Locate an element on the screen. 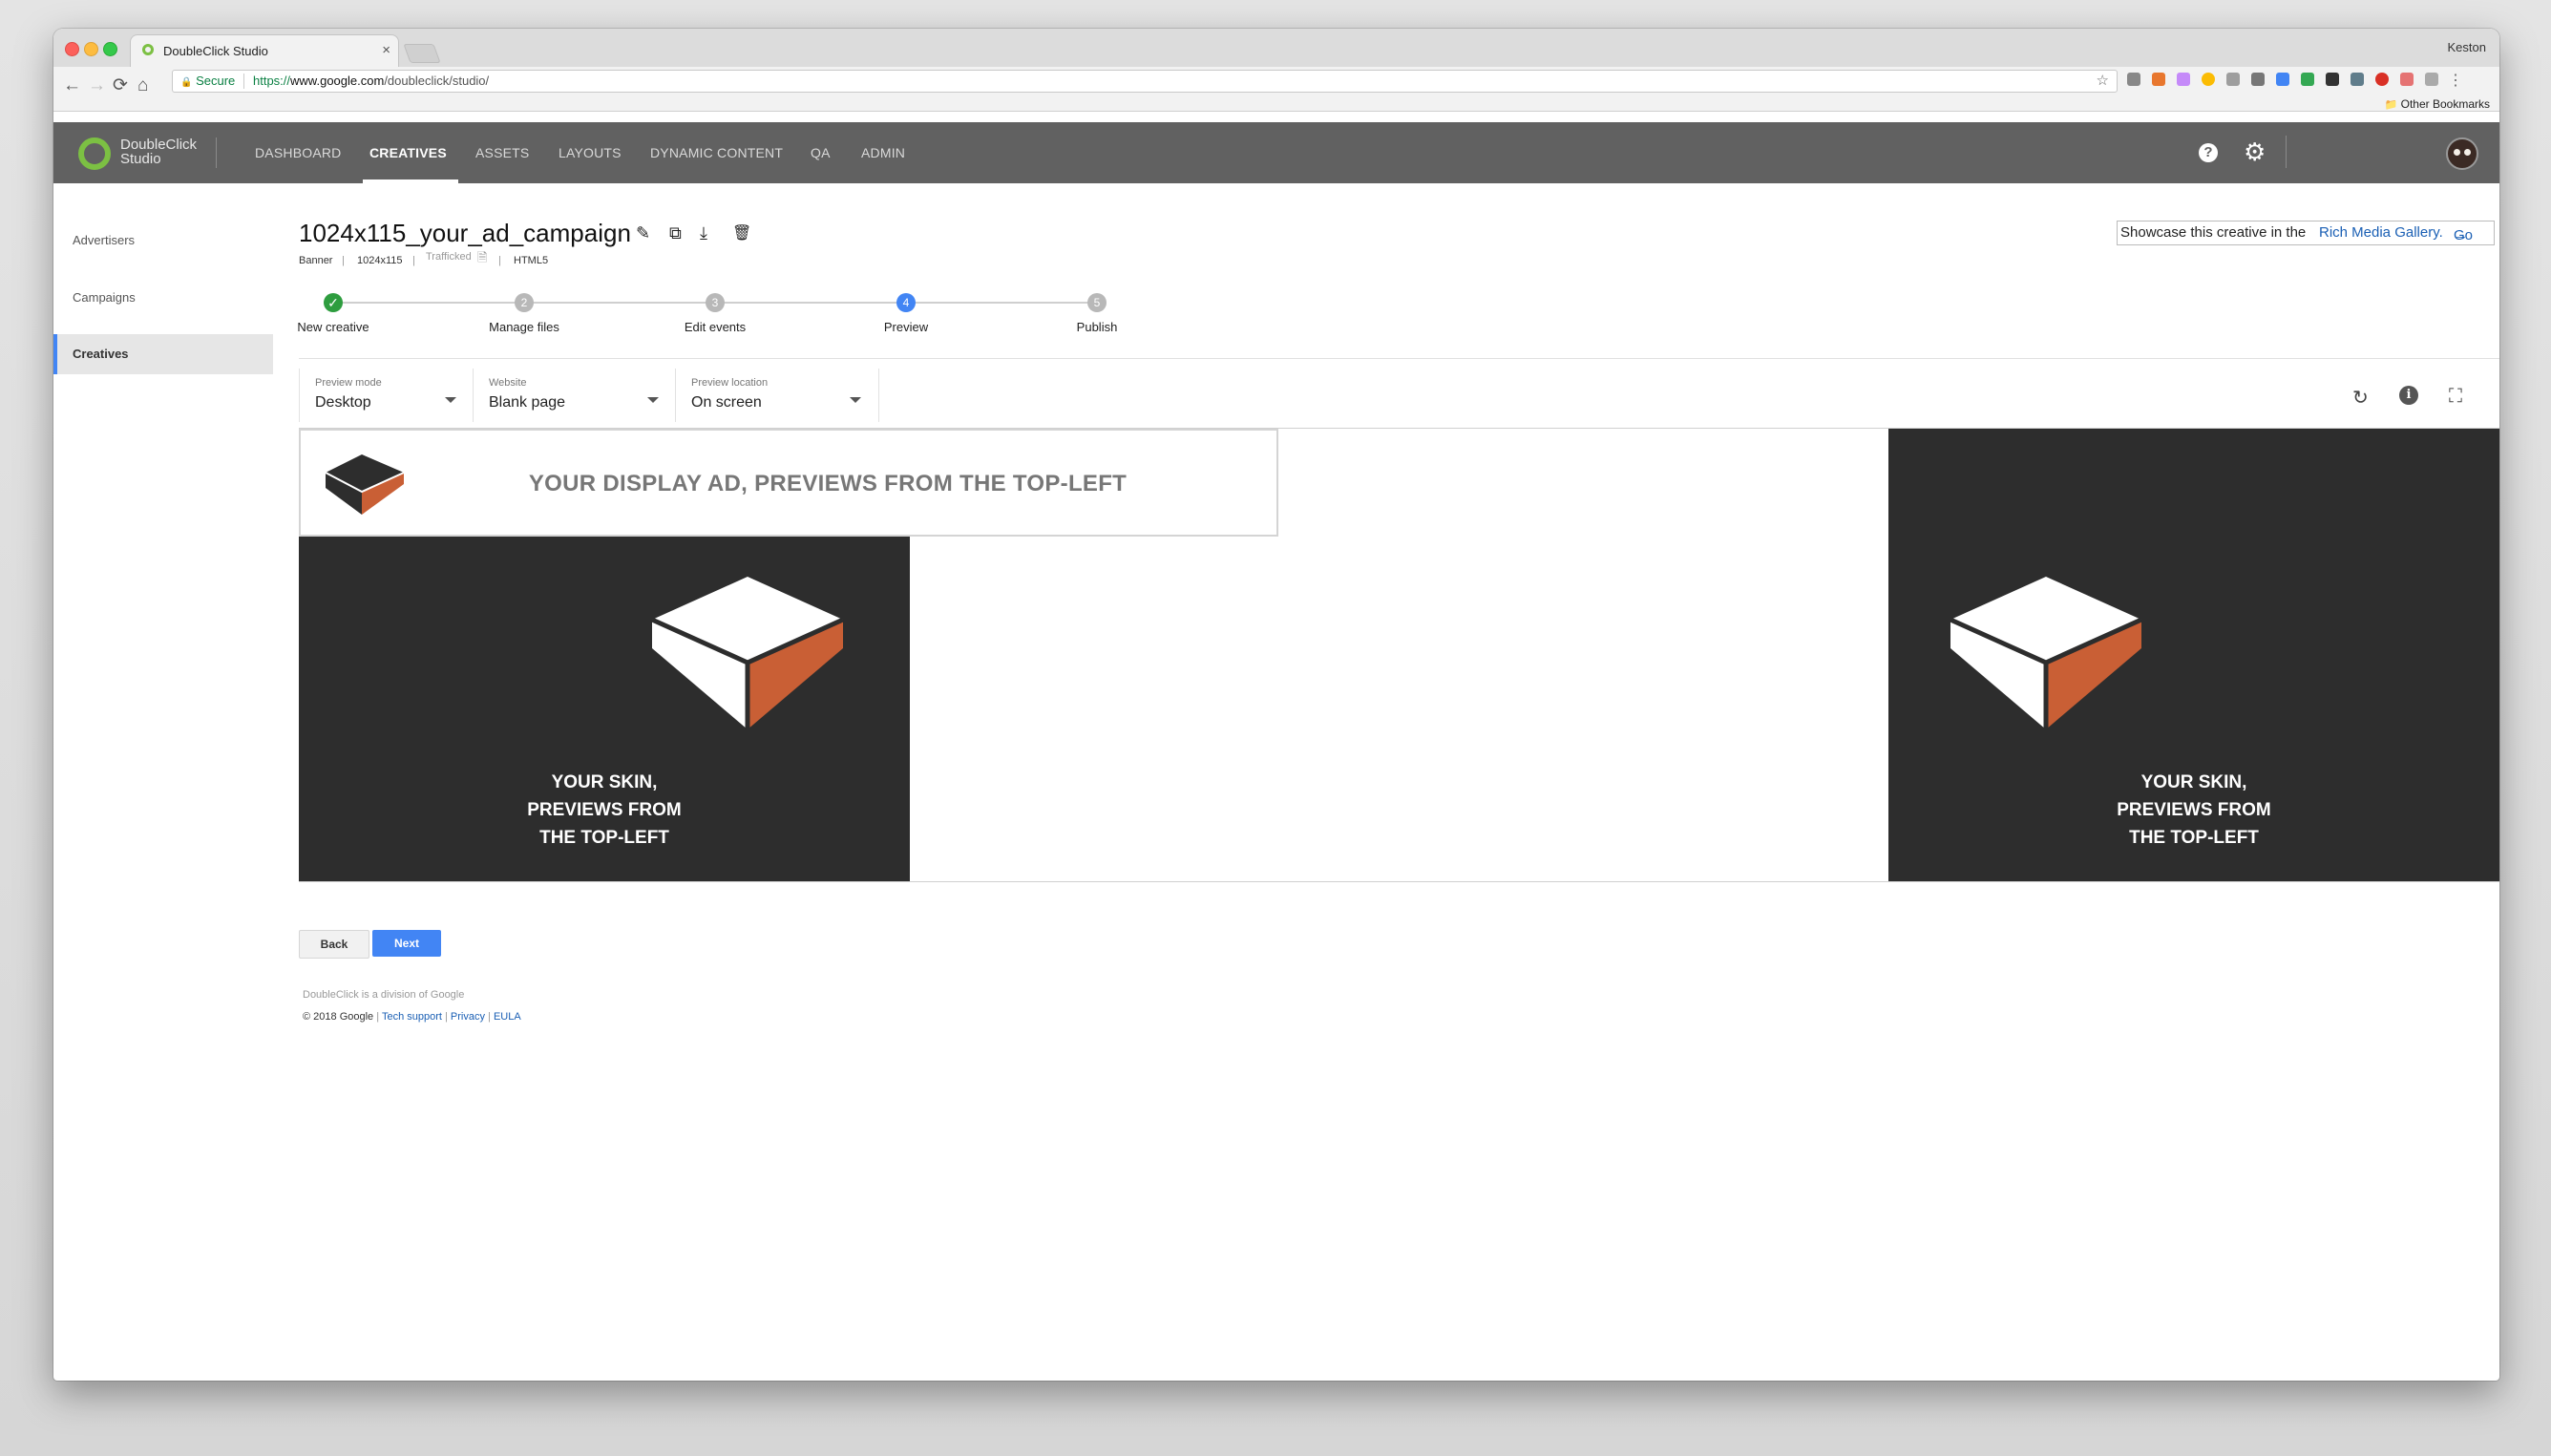 This screenshot has width=2551, height=1456. delete-trash-icon: 🗑 is located at coordinates (741, 233).